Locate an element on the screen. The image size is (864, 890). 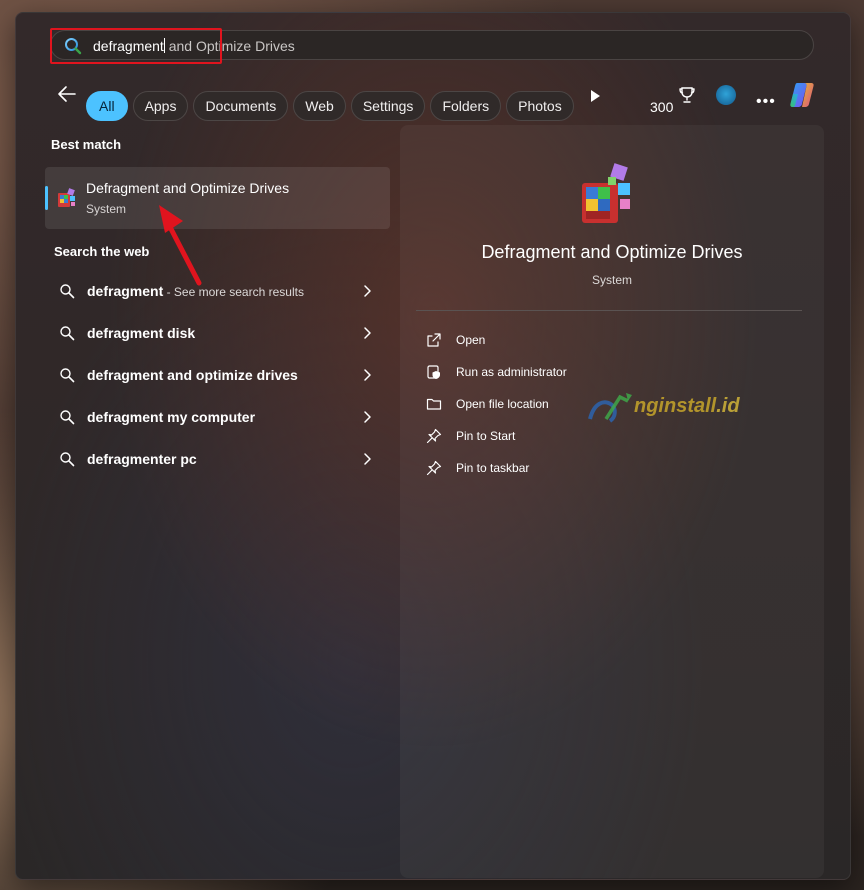
web-suggestion-item: defragment - See more search results is located at coordinates (217, 291).